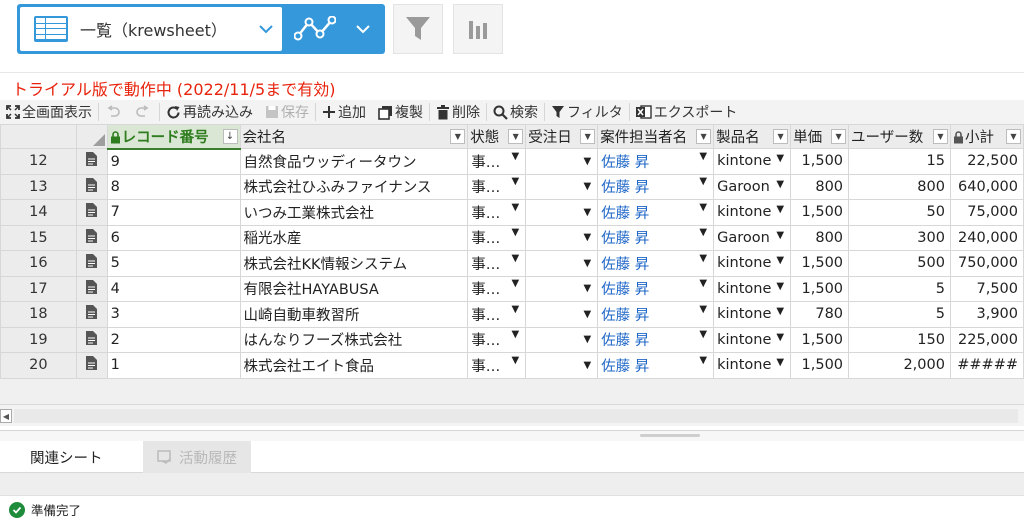 This screenshot has width=1024, height=523. I want to click on filter-funnel-button, so click(418, 29).